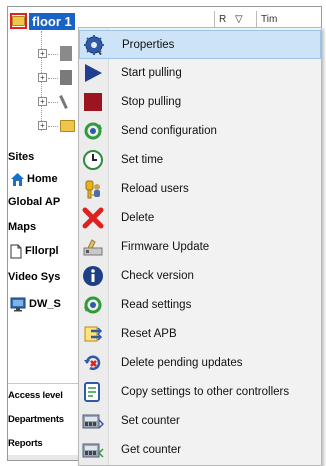  What do you see at coordinates (169, 131) in the screenshot?
I see `menu-item-label: Send configuration` at bounding box center [169, 131].